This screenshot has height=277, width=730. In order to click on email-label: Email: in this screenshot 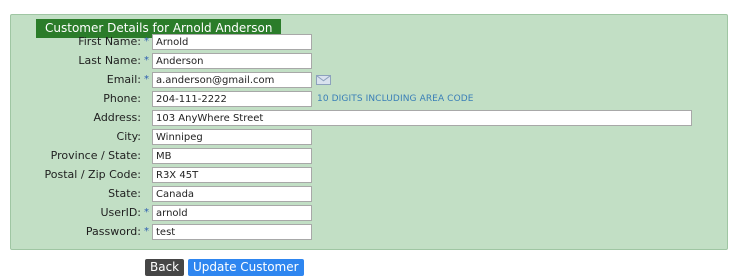, I will do `click(123, 79)`.